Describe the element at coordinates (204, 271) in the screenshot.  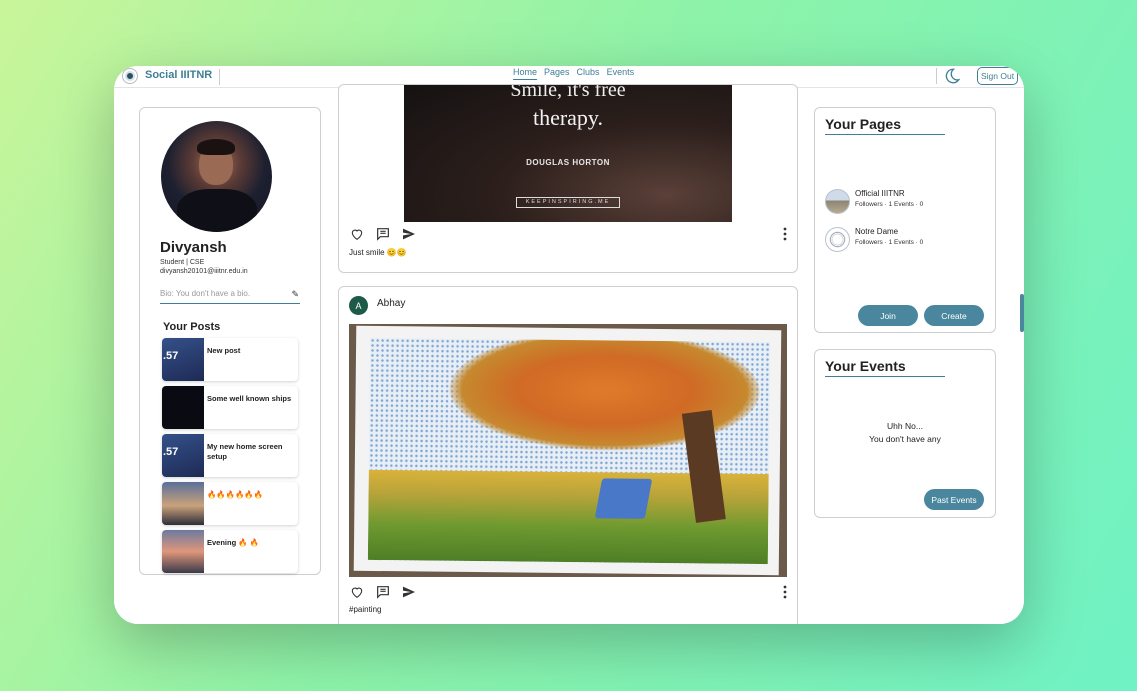
I see `profile-email: divyansh20101@iiitnr.edu.in` at that location.